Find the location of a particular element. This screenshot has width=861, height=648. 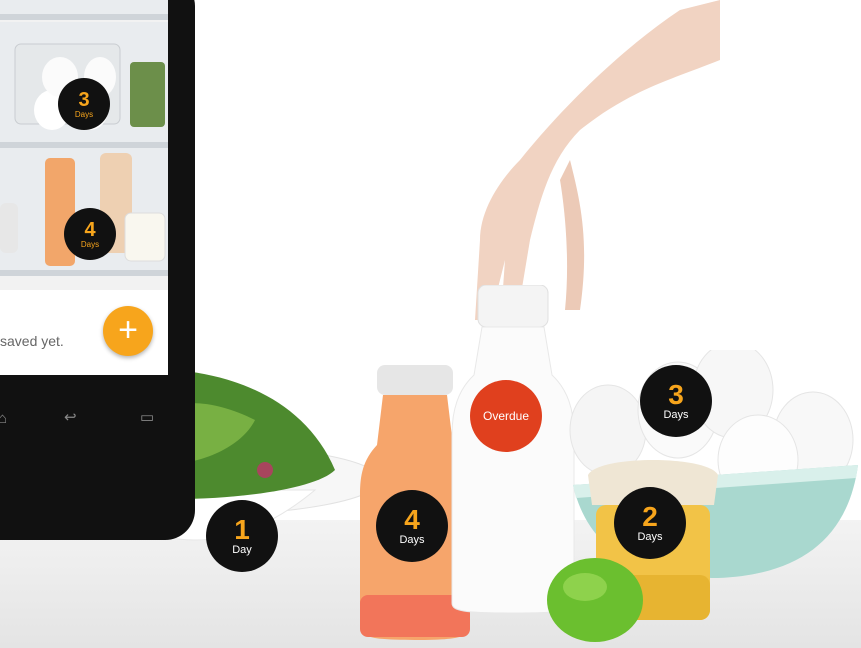

phone-badge-juice: 4 Days is located at coordinates (90, 234).